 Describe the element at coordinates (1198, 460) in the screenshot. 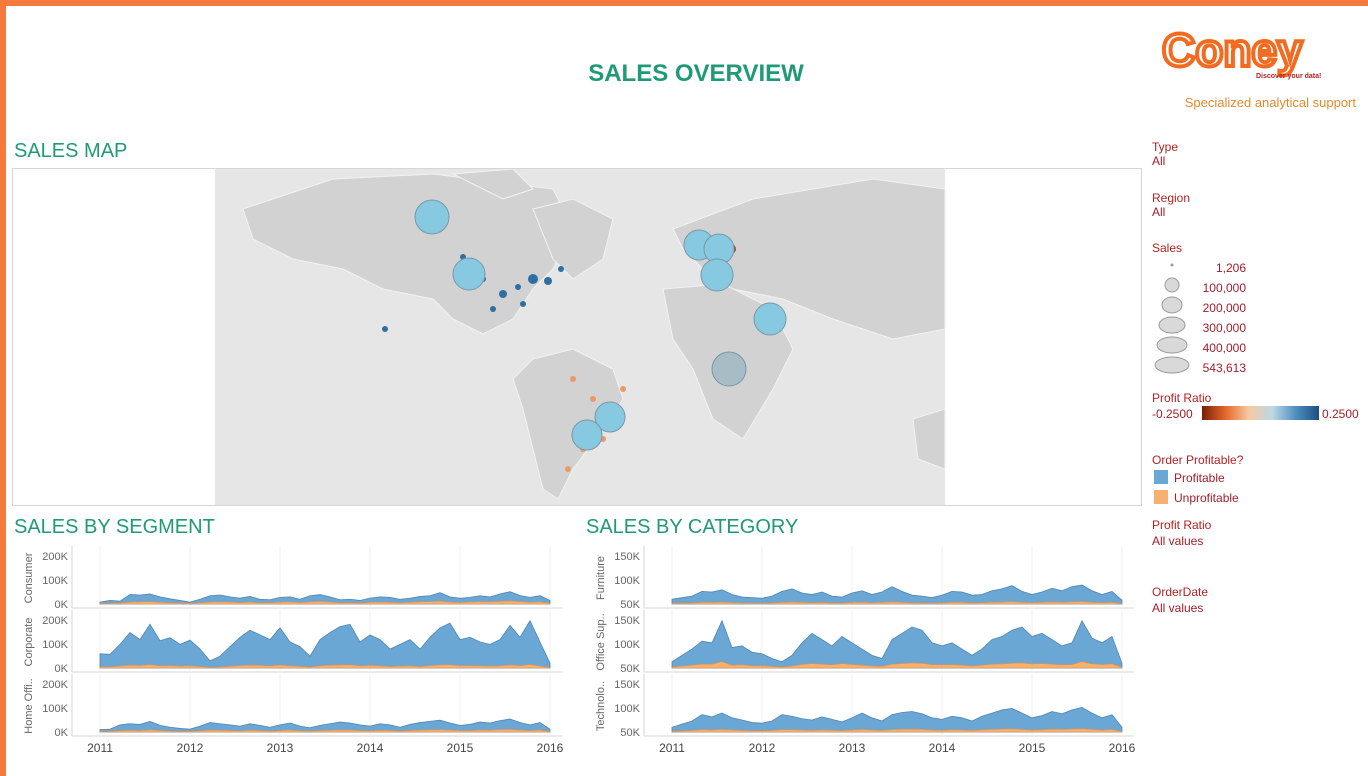

I see `order-profitable-label: Order Profitable?` at that location.